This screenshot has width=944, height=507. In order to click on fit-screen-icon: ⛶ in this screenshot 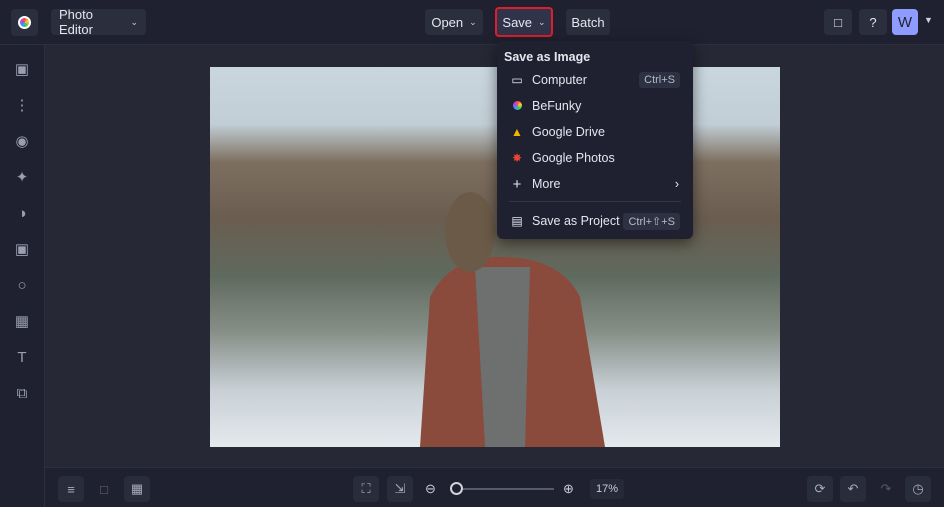, I will do `click(366, 489)`.